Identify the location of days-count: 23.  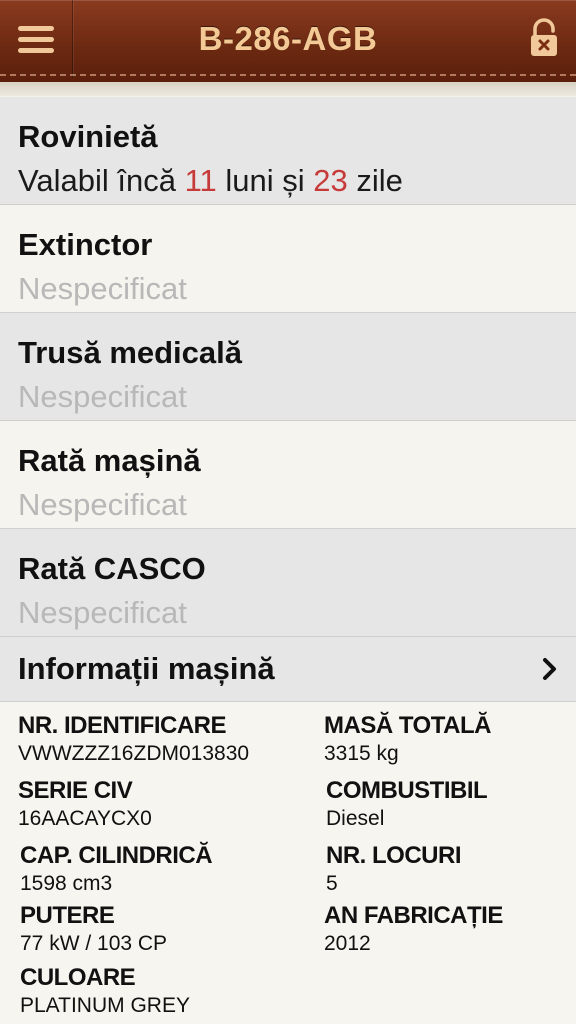
(330, 180).